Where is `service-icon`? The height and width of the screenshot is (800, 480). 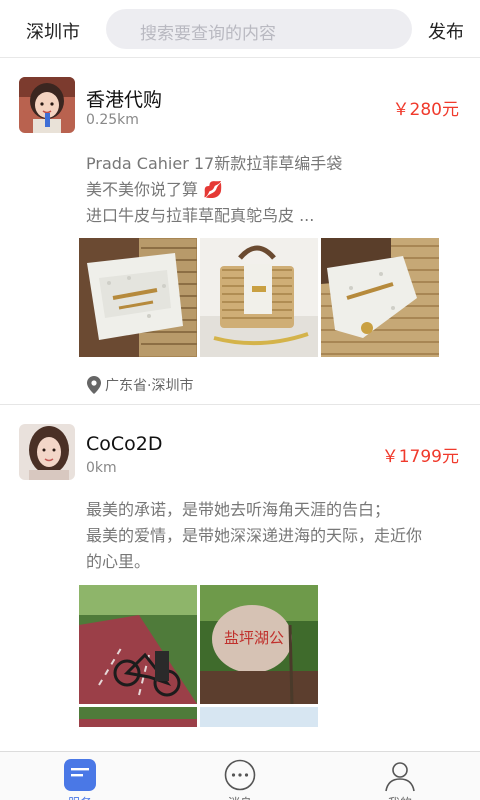
service-icon is located at coordinates (80, 775).